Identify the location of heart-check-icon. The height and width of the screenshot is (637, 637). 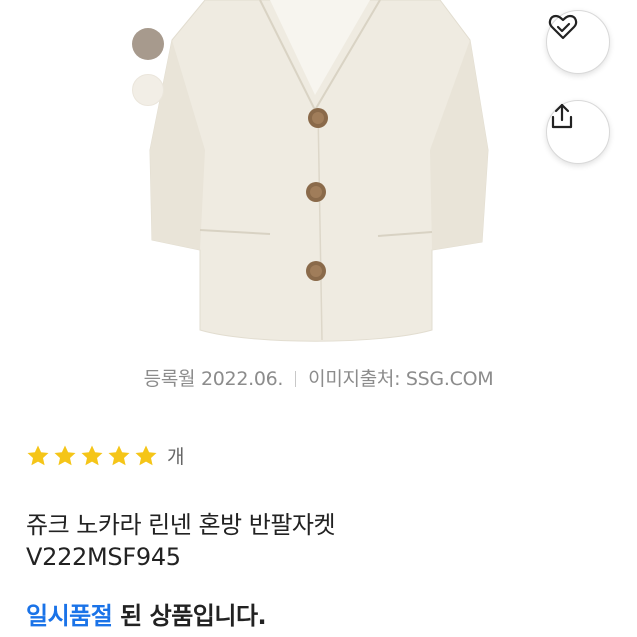
(563, 27).